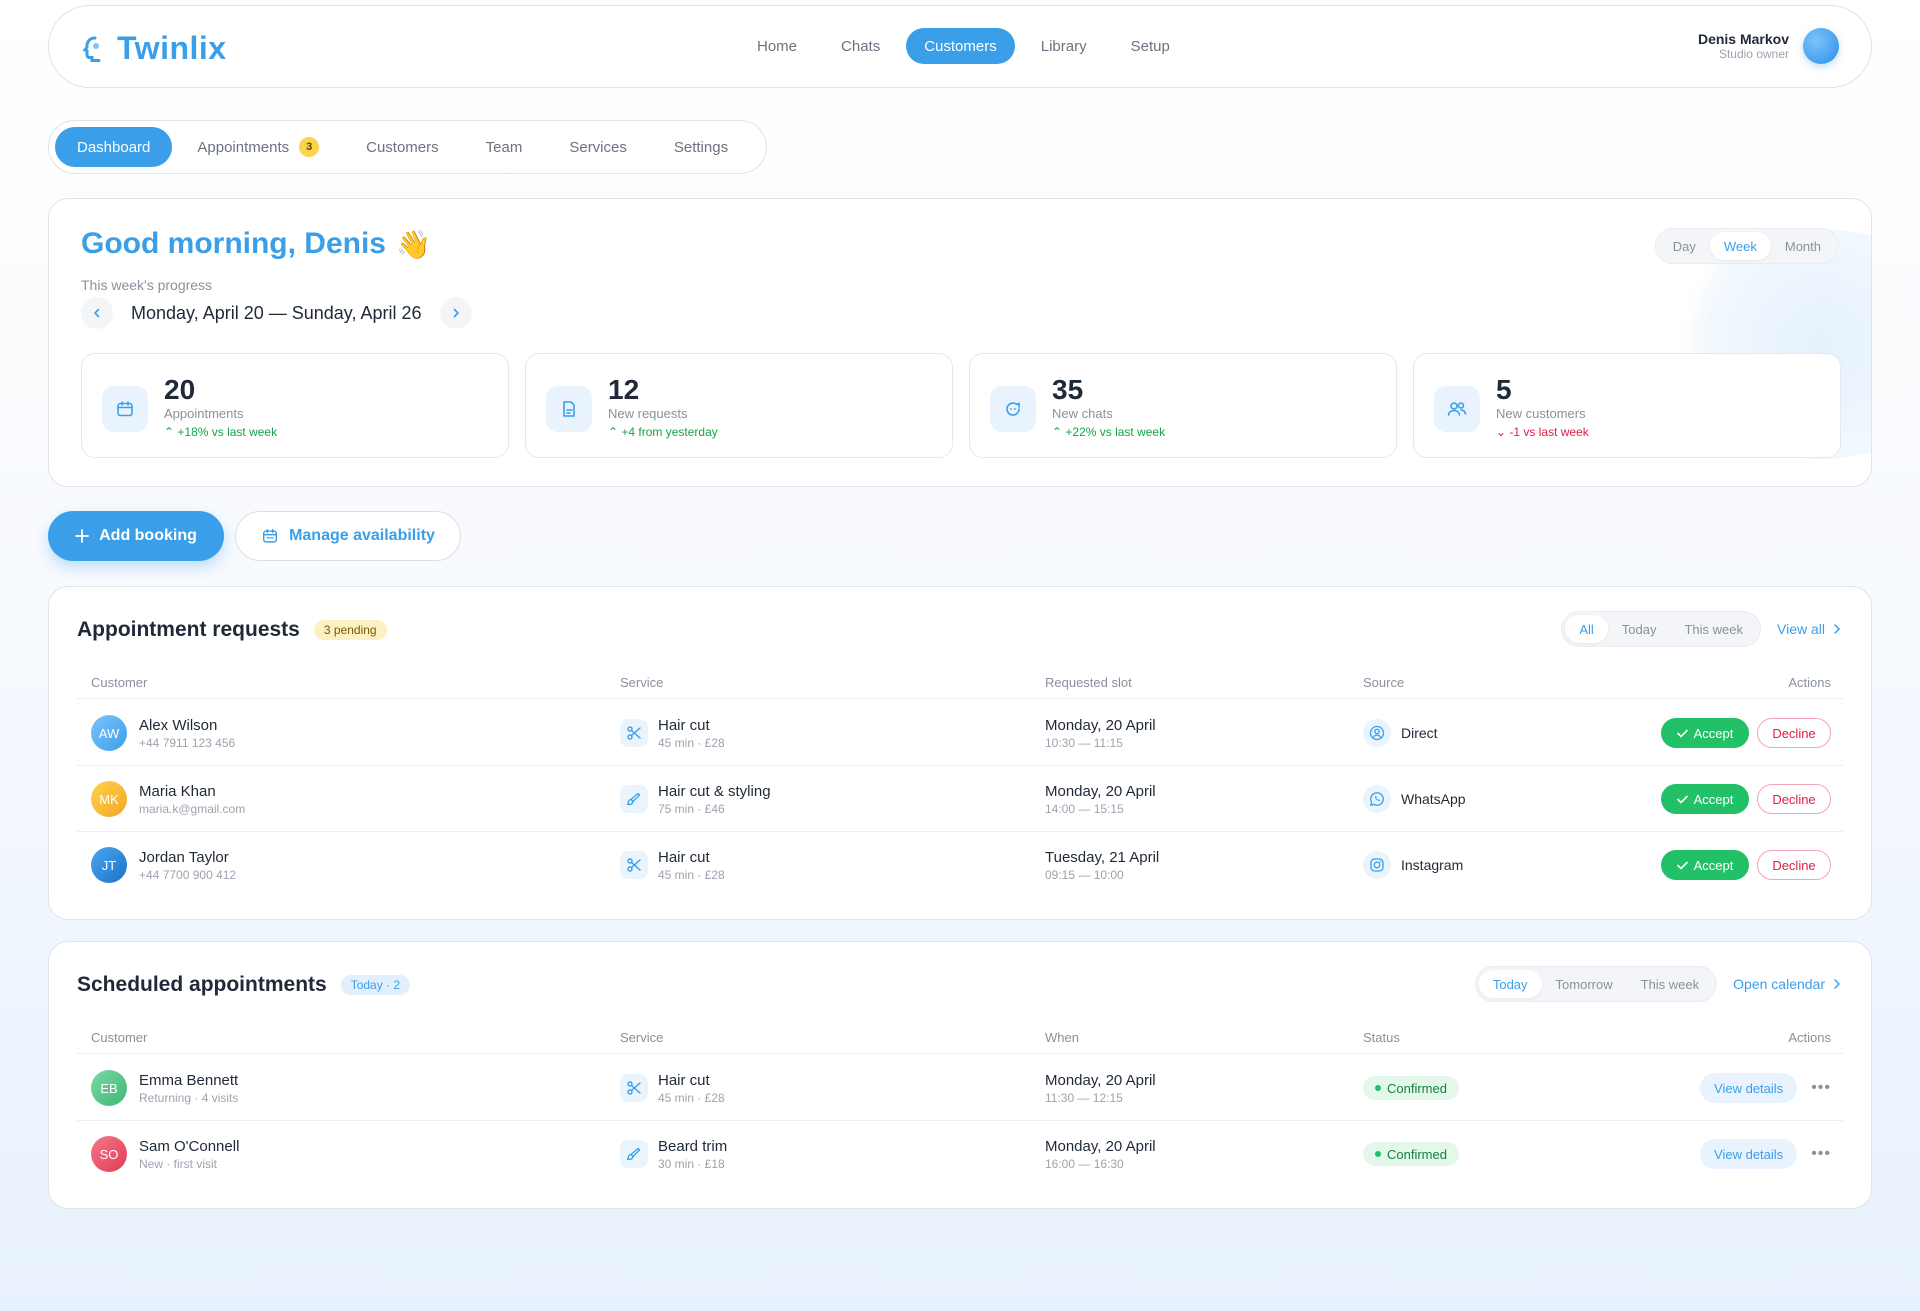  What do you see at coordinates (860, 46) in the screenshot?
I see `nav-chats: Chats` at bounding box center [860, 46].